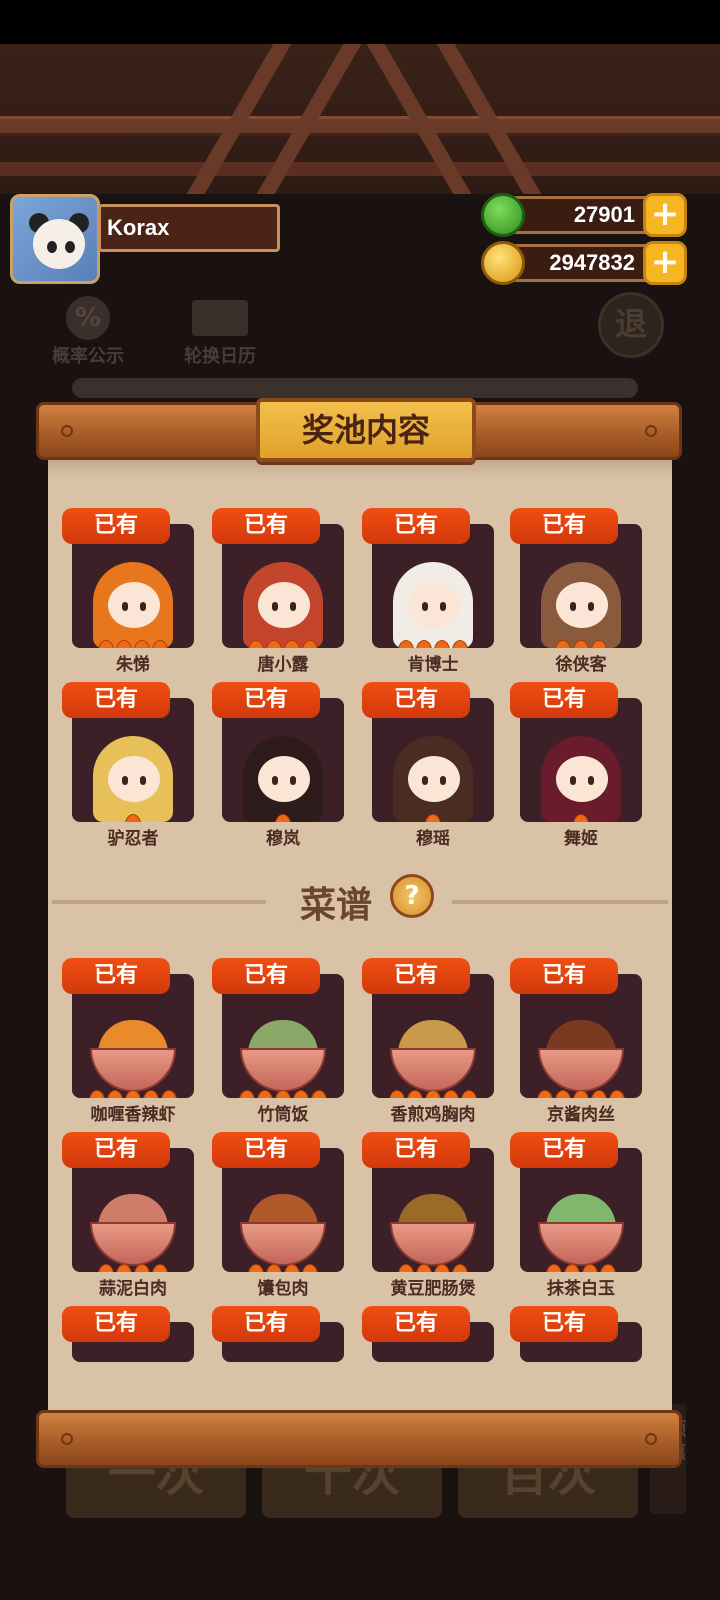 The width and height of the screenshot is (720, 1600). What do you see at coordinates (360, 169) in the screenshot?
I see `roof-beam-lower` at bounding box center [360, 169].